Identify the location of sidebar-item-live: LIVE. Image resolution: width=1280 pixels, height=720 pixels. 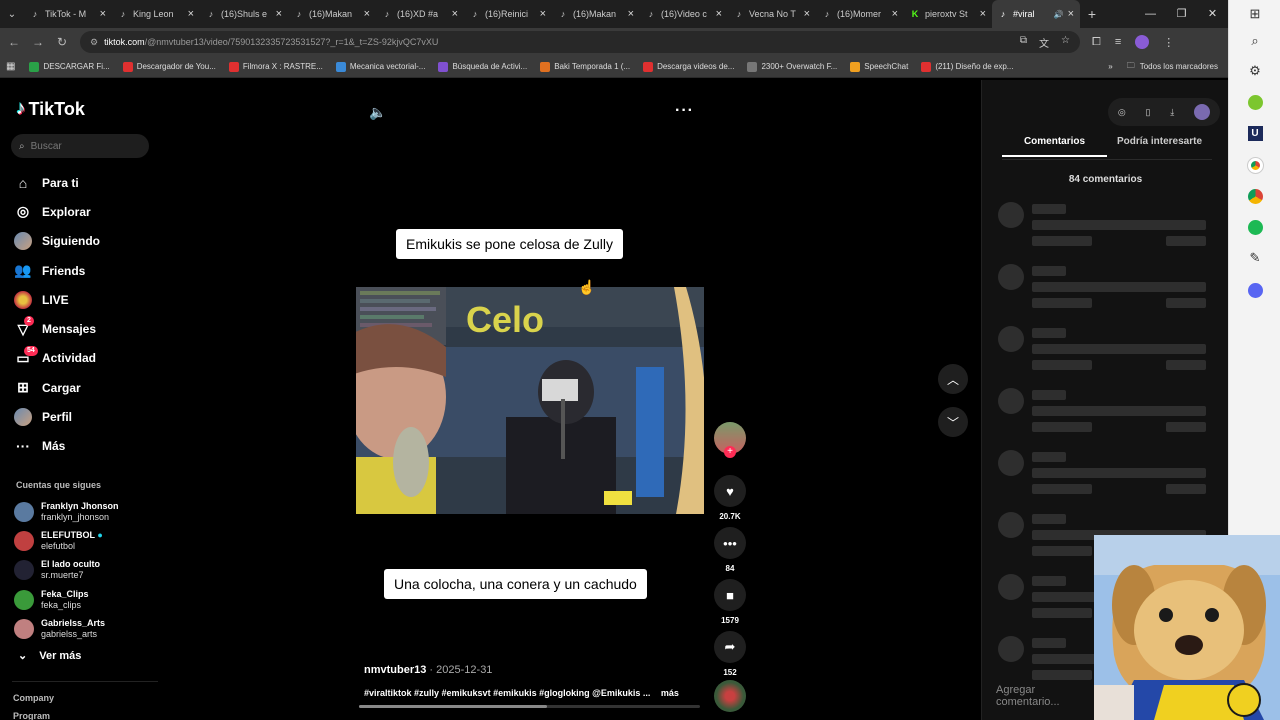
(89, 299).